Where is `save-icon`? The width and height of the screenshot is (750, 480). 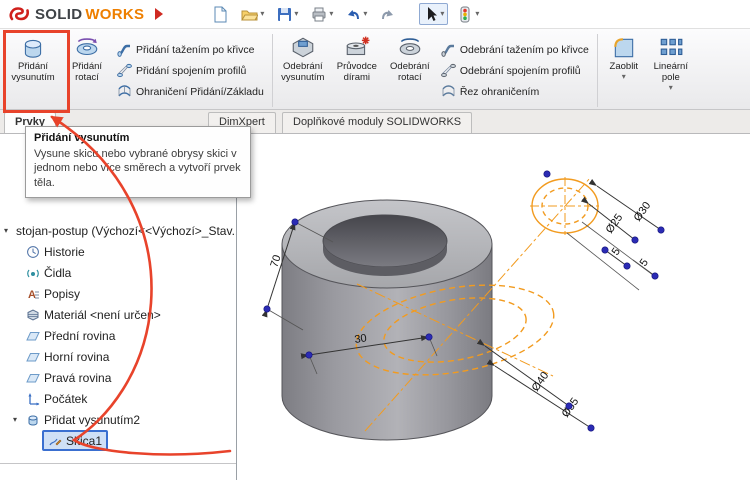 save-icon is located at coordinates (285, 14).